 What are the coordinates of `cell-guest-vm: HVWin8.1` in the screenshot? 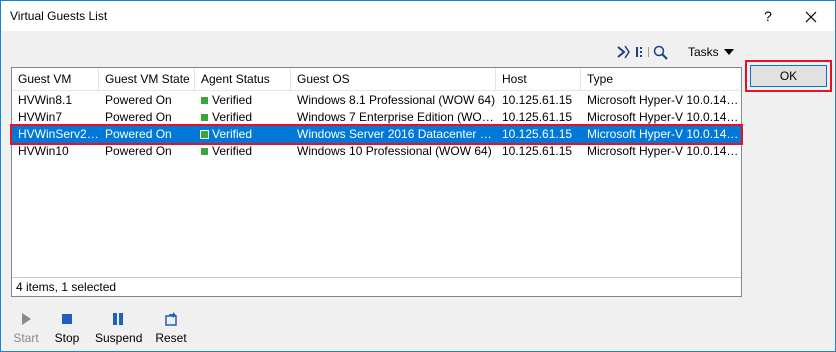 It's located at (45, 100).